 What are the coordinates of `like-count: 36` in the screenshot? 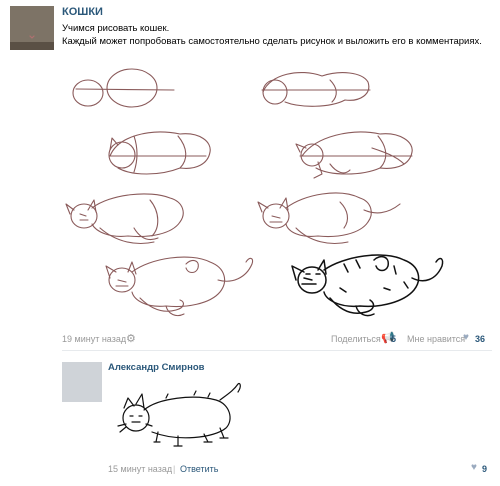 It's located at (480, 339).